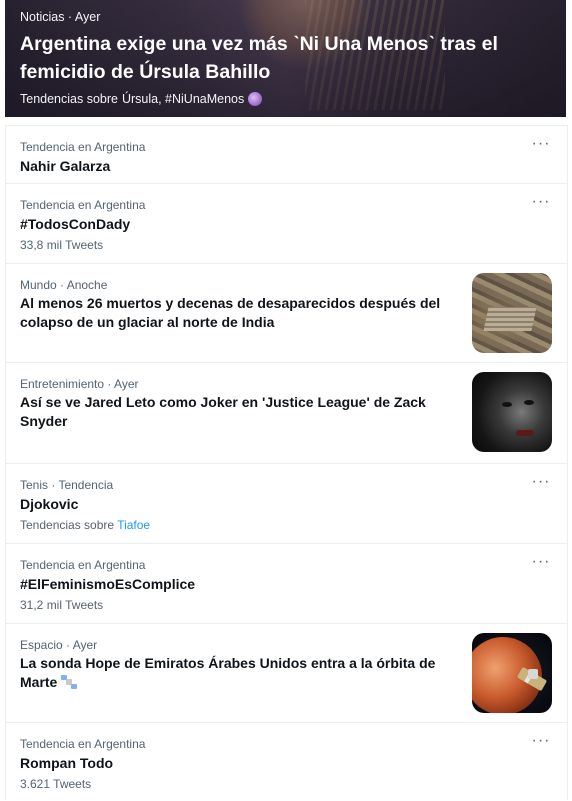 The image size is (572, 801). I want to click on featured-news-tags: Tendencias sobre Úrsula, #NiUnaMenos, so click(141, 99).